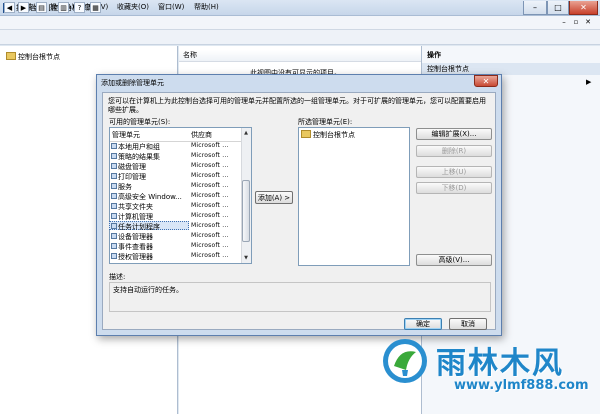 Image resolution: width=600 pixels, height=414 pixels. Describe the element at coordinates (79, 7) in the screenshot. I see `help-icon: ?` at that location.